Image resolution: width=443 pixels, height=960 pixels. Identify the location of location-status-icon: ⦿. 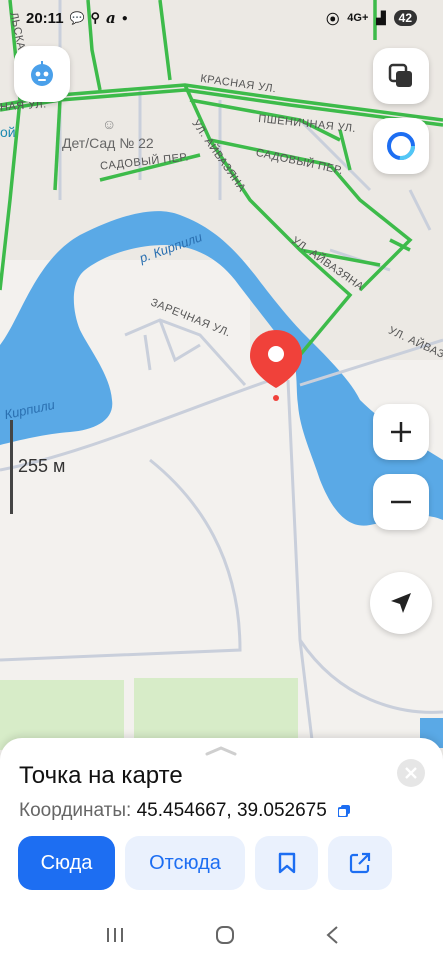
(333, 19).